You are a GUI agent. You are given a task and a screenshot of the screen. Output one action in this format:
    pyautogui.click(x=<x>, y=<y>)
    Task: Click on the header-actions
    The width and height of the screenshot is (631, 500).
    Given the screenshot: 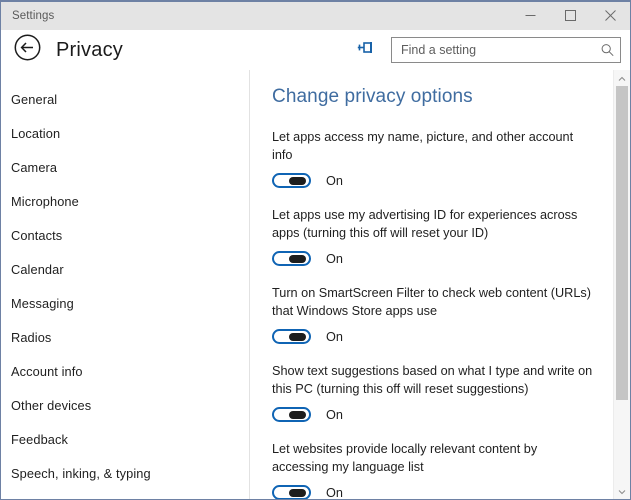 What is the action you would take?
    pyautogui.click(x=486, y=50)
    